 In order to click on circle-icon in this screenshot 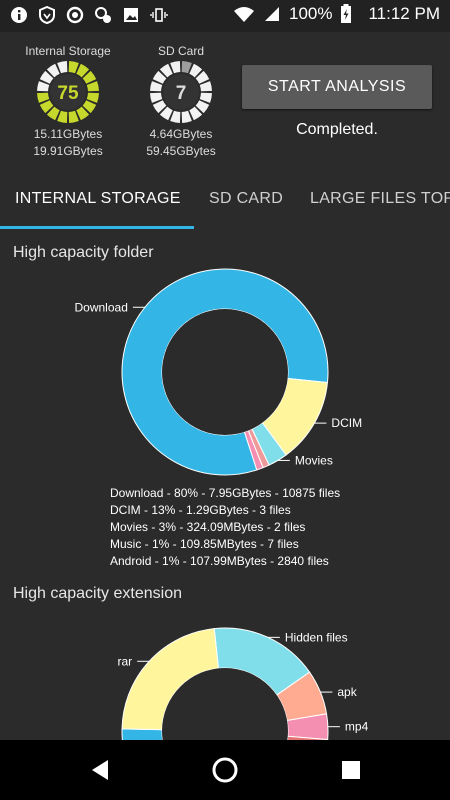, I will do `click(75, 15)`.